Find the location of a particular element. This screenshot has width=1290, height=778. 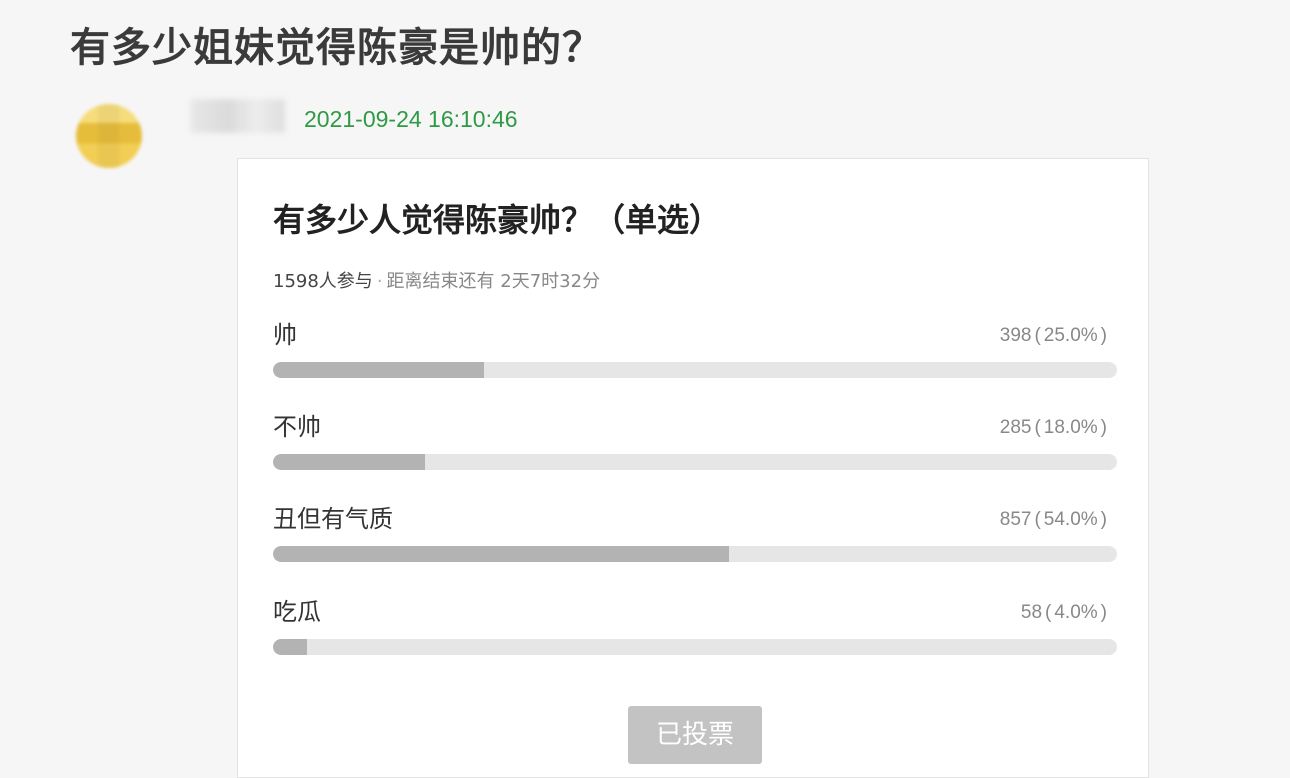

poll-option-chi-gua: 吃瓜 58(4.0%) is located at coordinates (695, 626).